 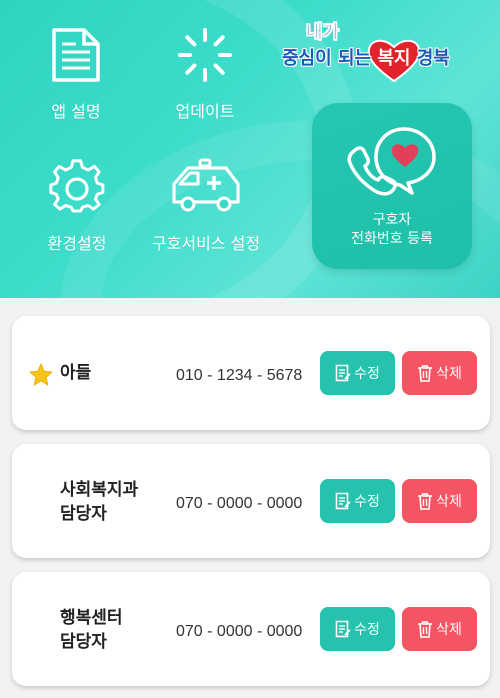 What do you see at coordinates (205, 111) in the screenshot?
I see `update-label: 업데이트` at bounding box center [205, 111].